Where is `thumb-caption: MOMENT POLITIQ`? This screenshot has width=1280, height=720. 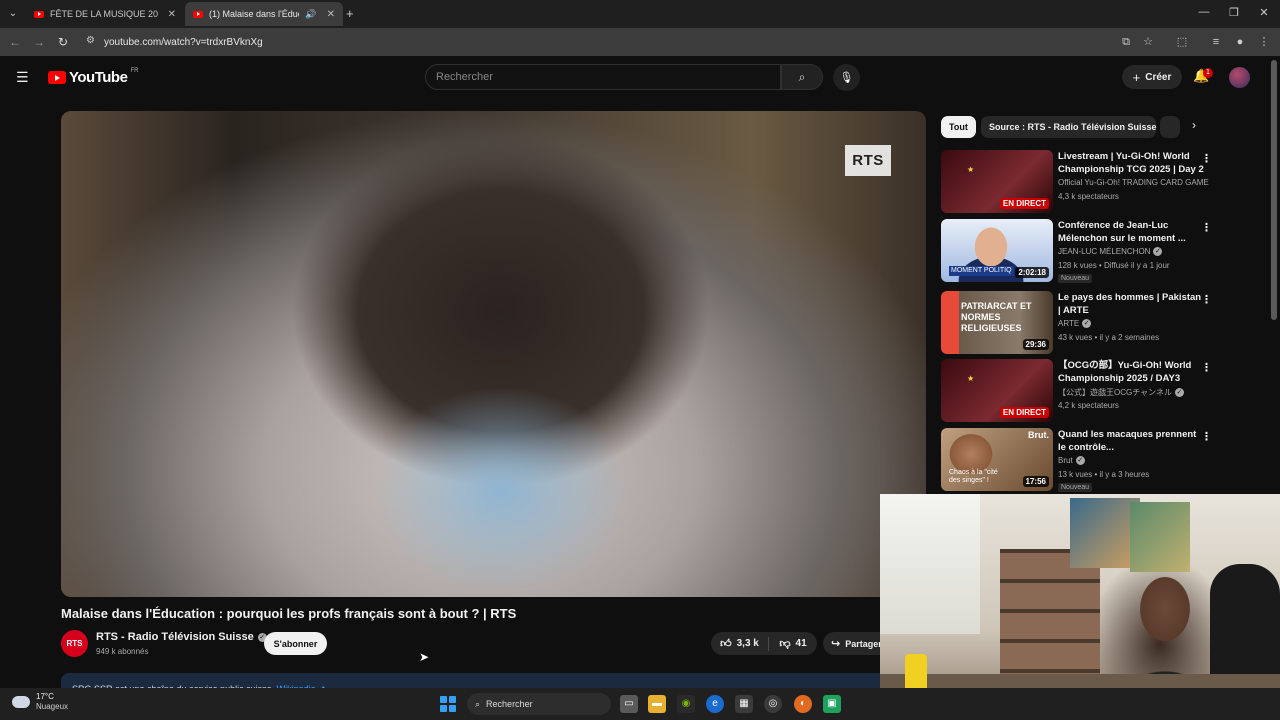
thumb-caption: MOMENT POLITIQ is located at coordinates (981, 271).